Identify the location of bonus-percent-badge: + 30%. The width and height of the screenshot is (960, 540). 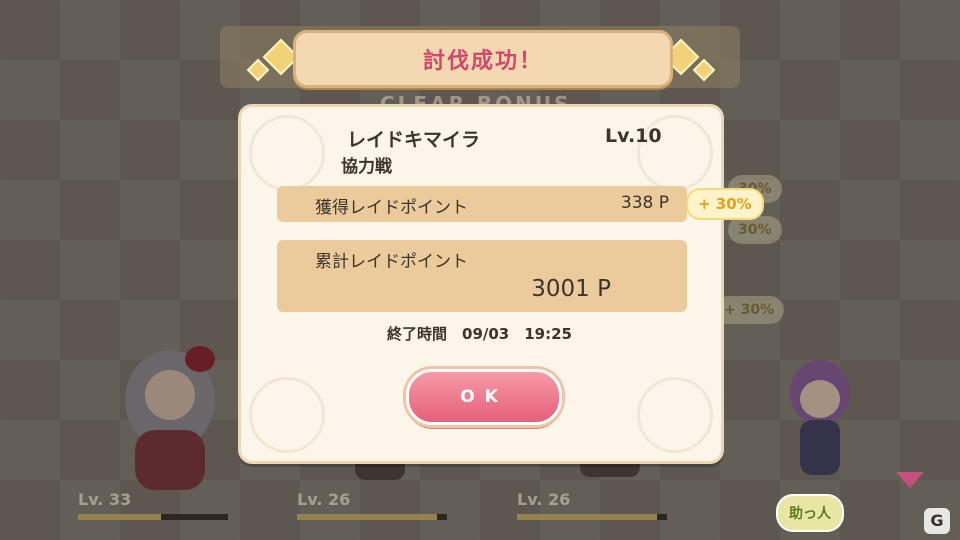
(725, 204).